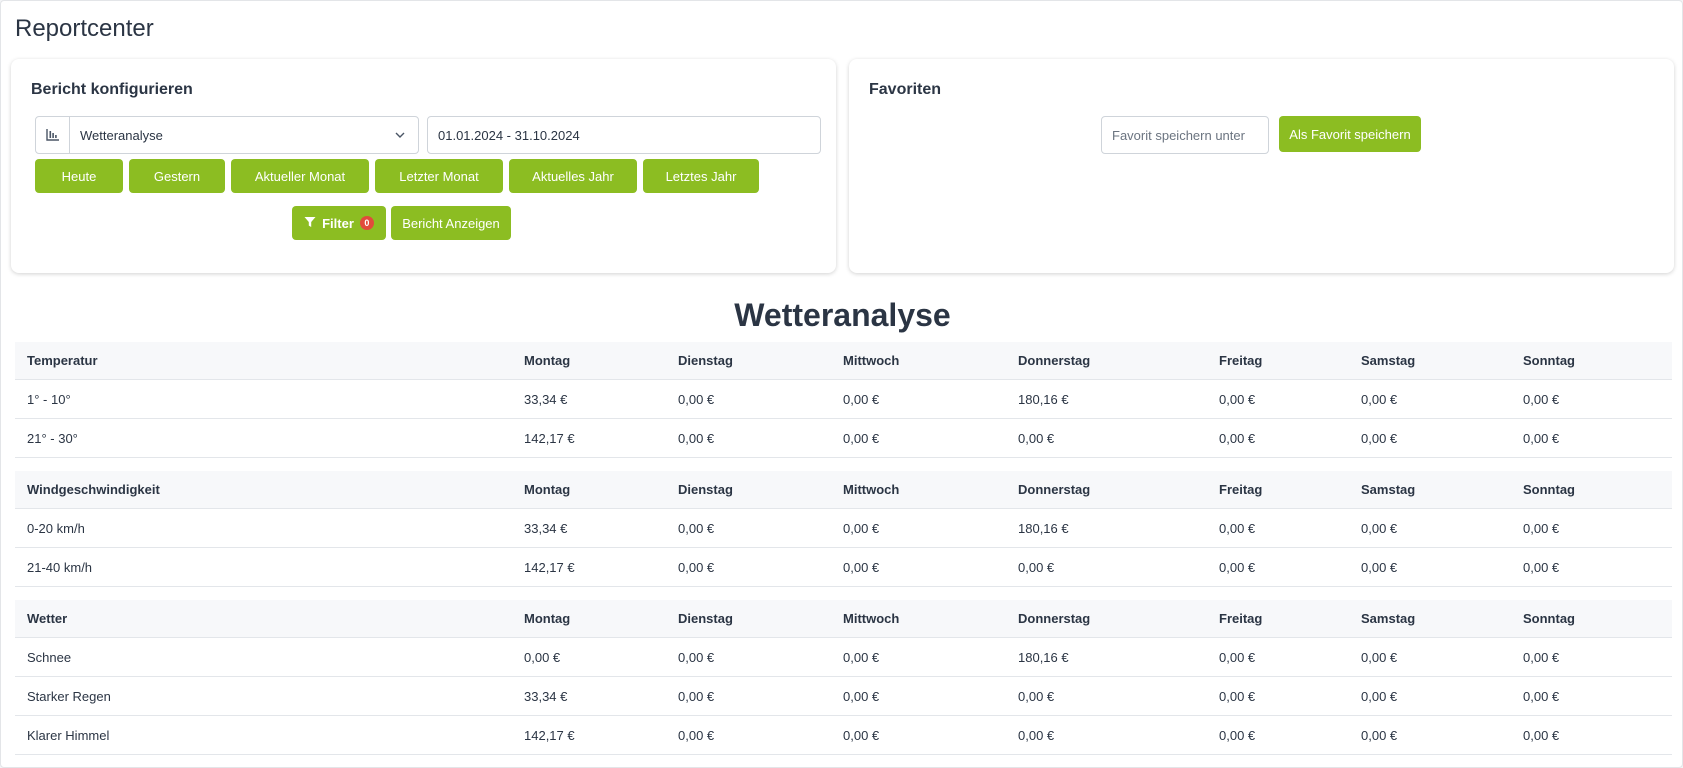 This screenshot has width=1683, height=768. I want to click on show-report-button: Bericht Anzeigen, so click(451, 223).